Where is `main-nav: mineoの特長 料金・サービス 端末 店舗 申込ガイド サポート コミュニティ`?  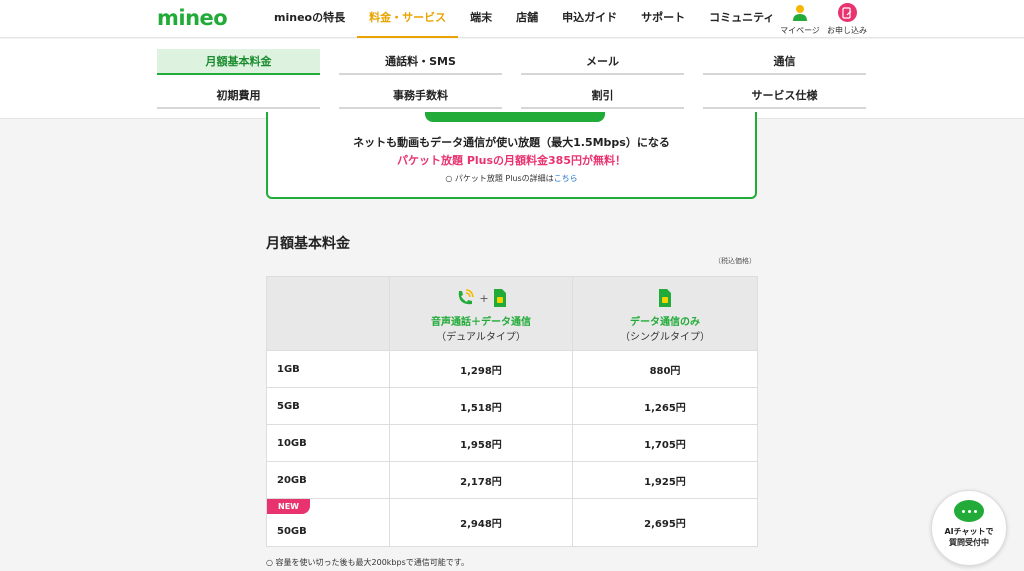 main-nav: mineoの特長 料金・サービス 端末 店舗 申込ガイド サポート コミュニティ is located at coordinates (524, 19).